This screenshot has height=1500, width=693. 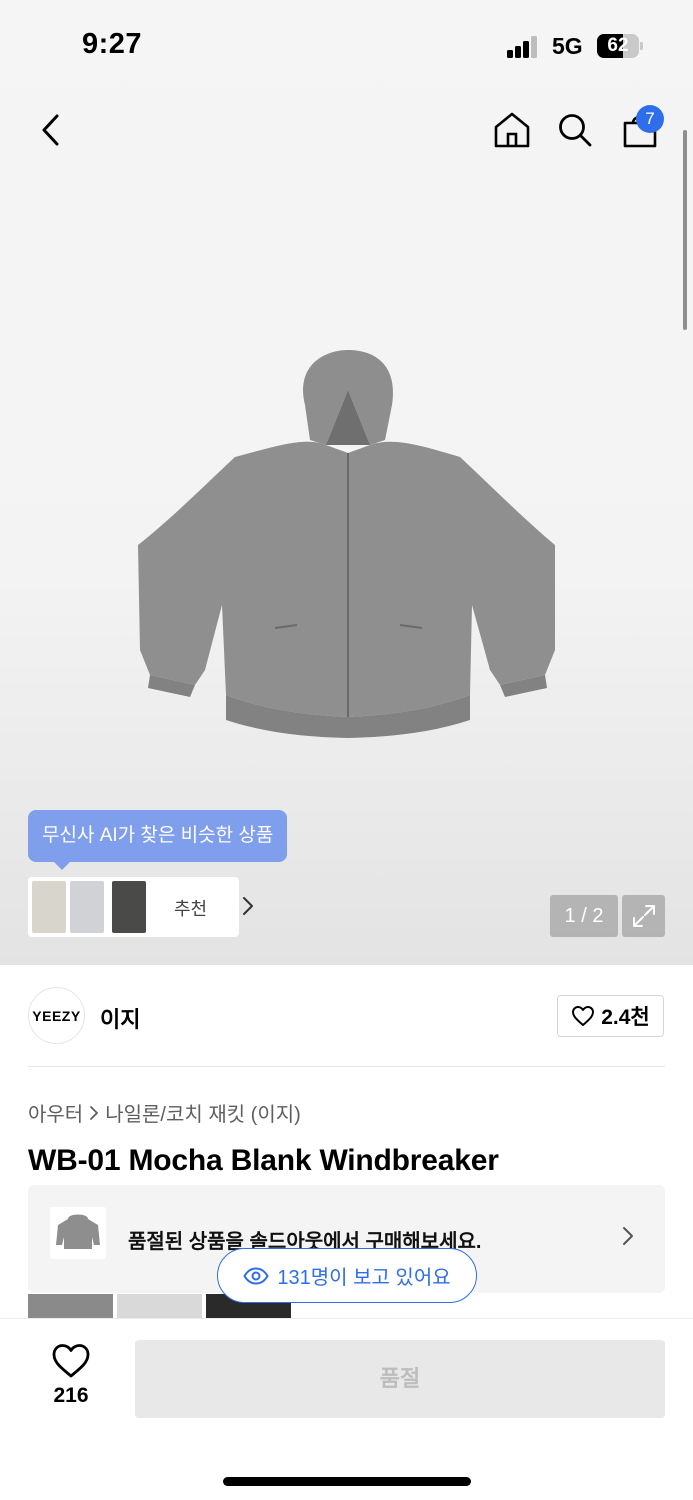 What do you see at coordinates (256, 1275) in the screenshot?
I see `eye-icon` at bounding box center [256, 1275].